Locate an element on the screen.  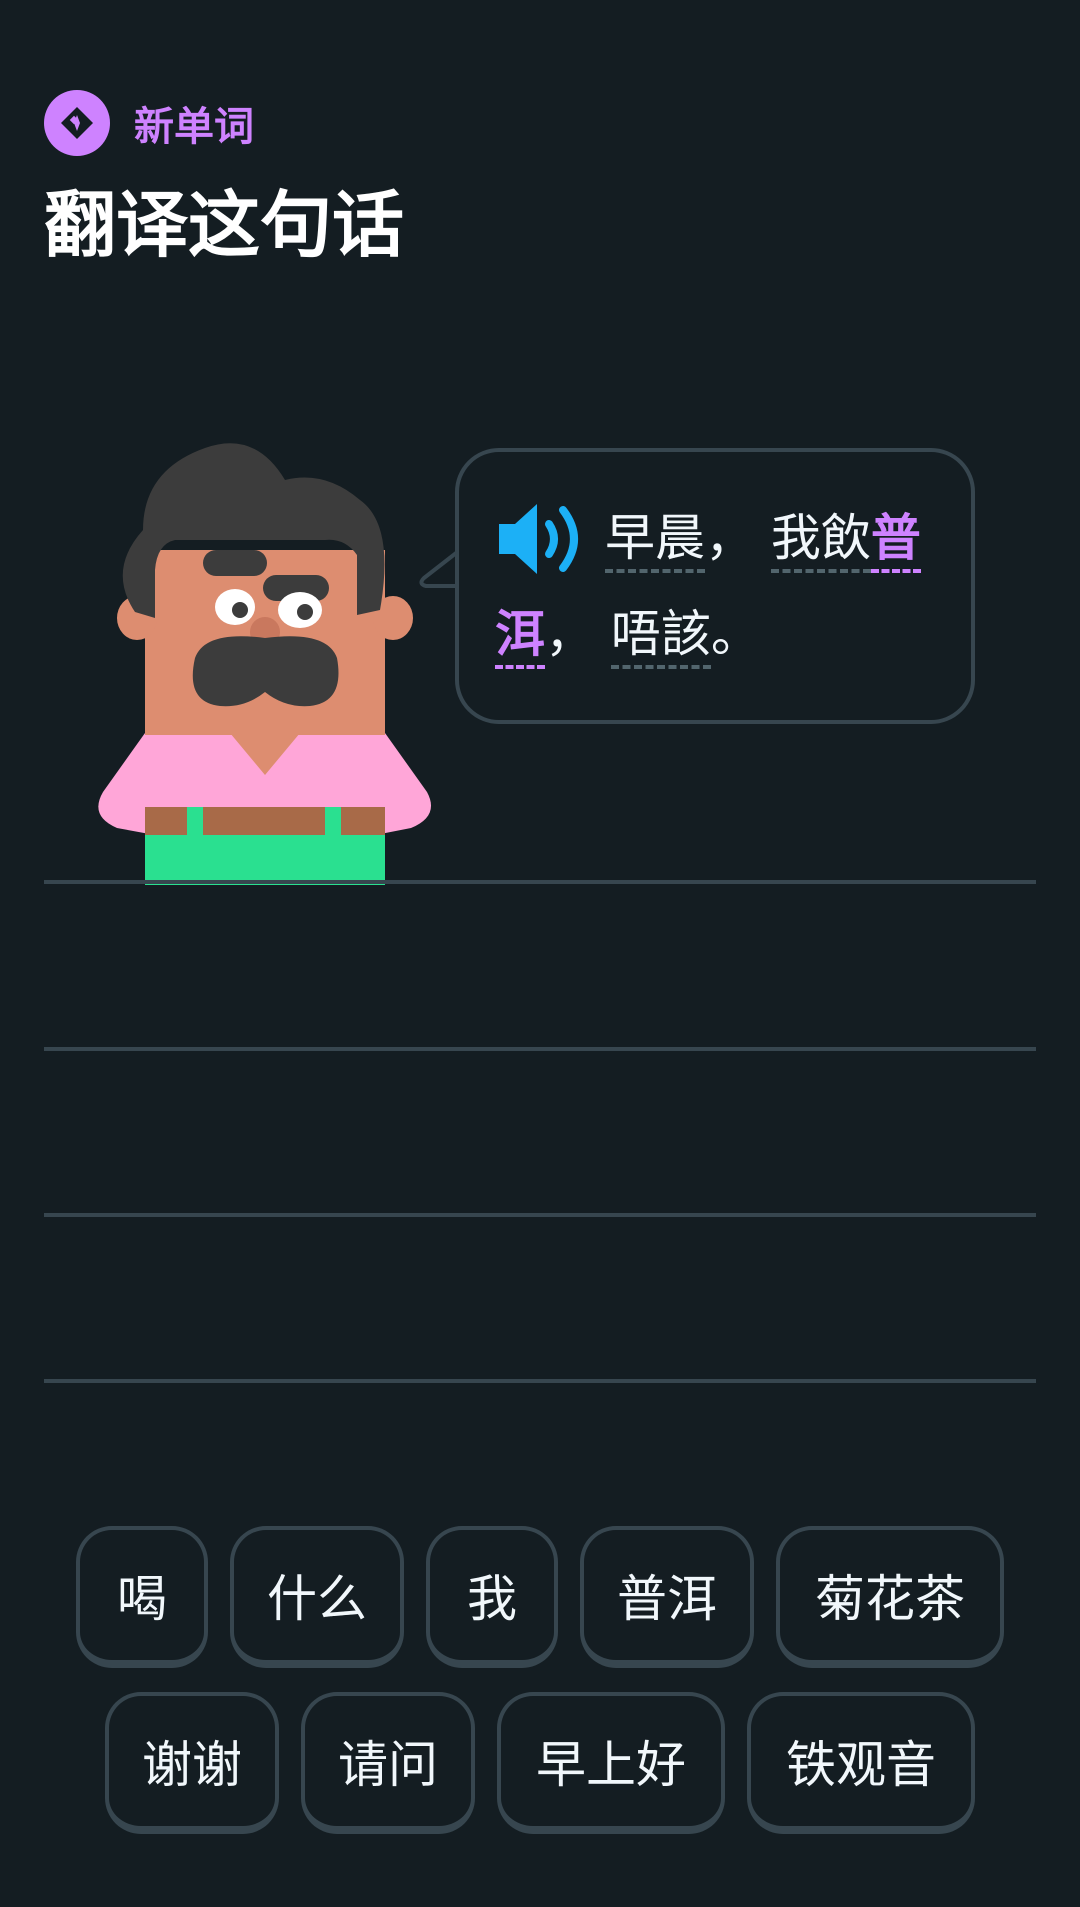
prompt-sentence: 早晨， 我飲普洱， 唔該。 is located at coordinates (715, 586).